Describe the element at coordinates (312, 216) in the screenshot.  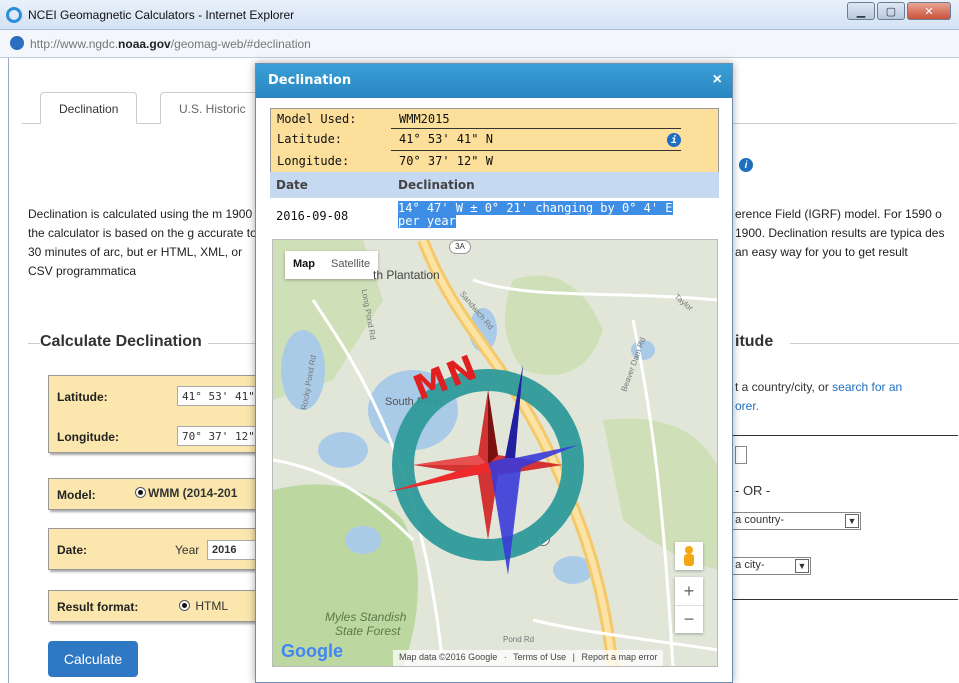
I see `result-date: 2016-09-08` at that location.